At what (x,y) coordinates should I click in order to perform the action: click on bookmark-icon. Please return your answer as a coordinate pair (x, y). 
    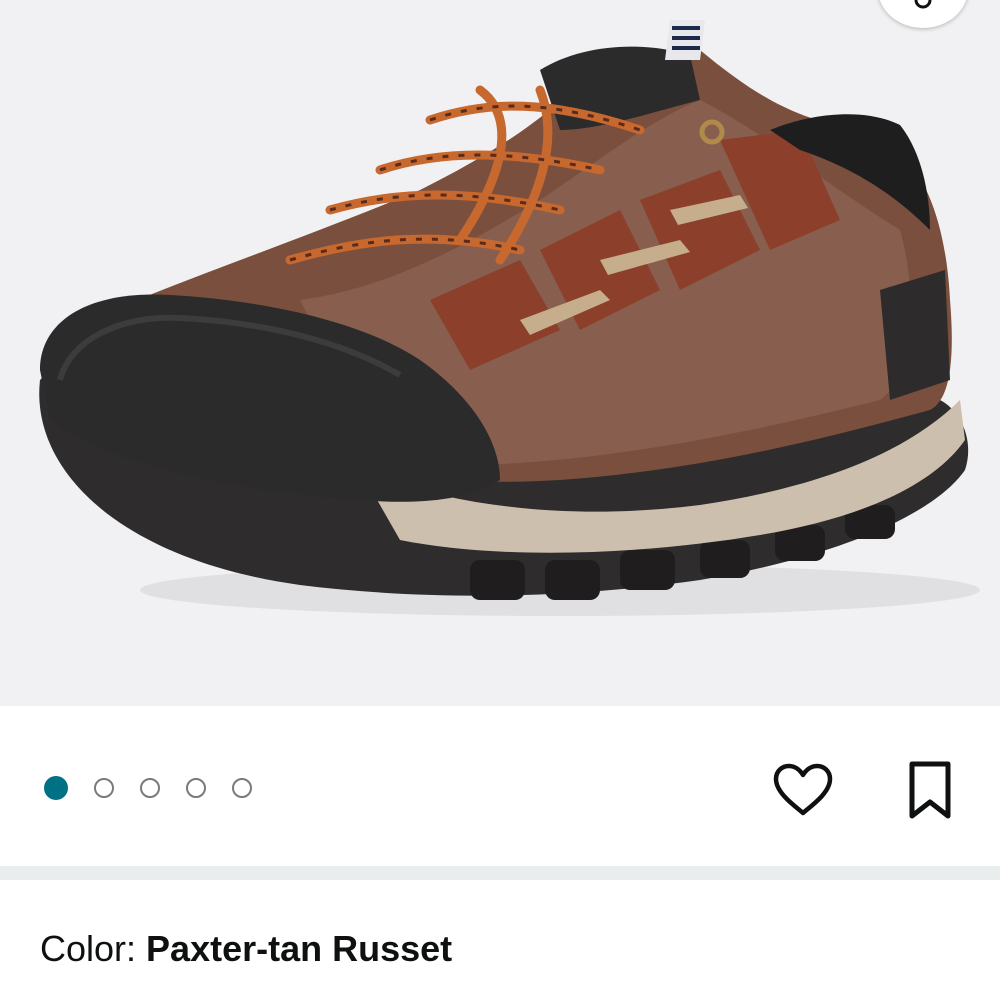
    Looking at the image, I should click on (930, 790).